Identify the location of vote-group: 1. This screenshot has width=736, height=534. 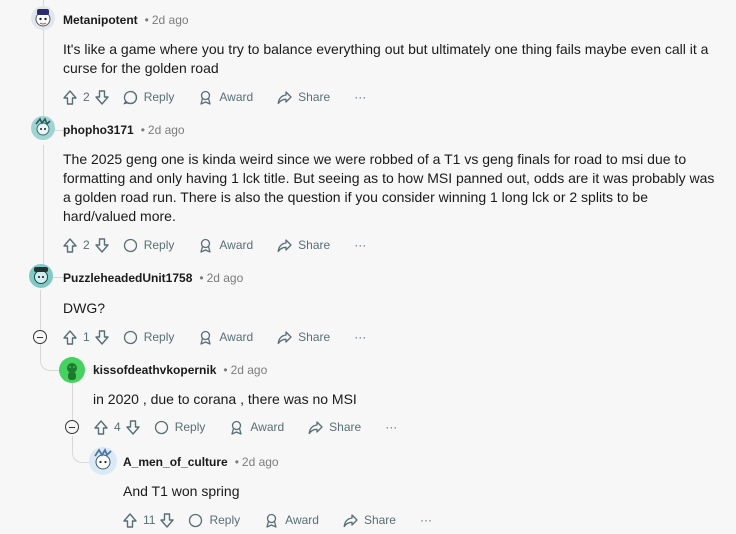
(86, 337).